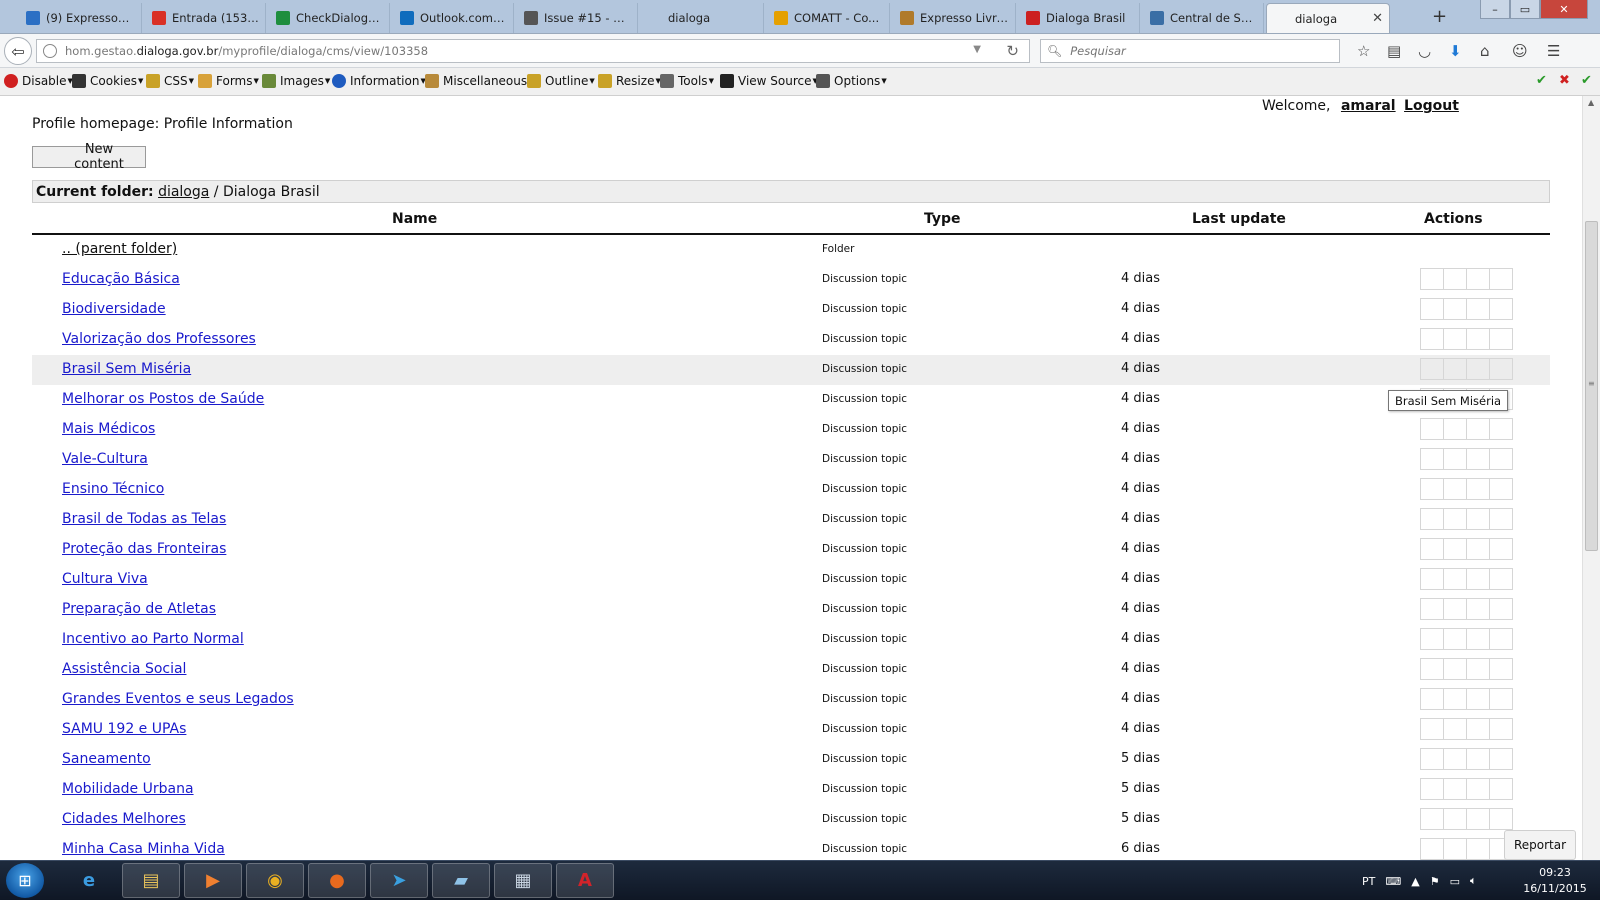 The width and height of the screenshot is (1600, 901). Describe the element at coordinates (121, 279) in the screenshot. I see `item-name-link: Educação Básica` at that location.